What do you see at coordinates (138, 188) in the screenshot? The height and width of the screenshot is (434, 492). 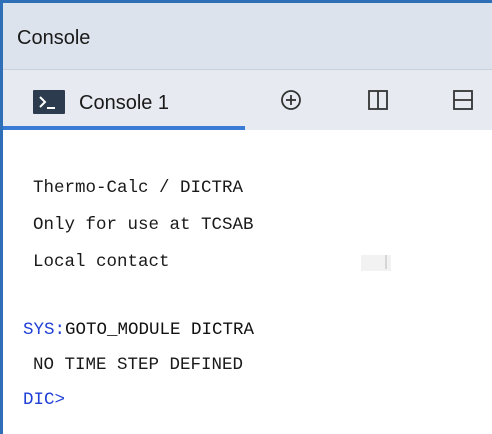 I see `console-line: Thermo-Calc / DICTRA` at bounding box center [138, 188].